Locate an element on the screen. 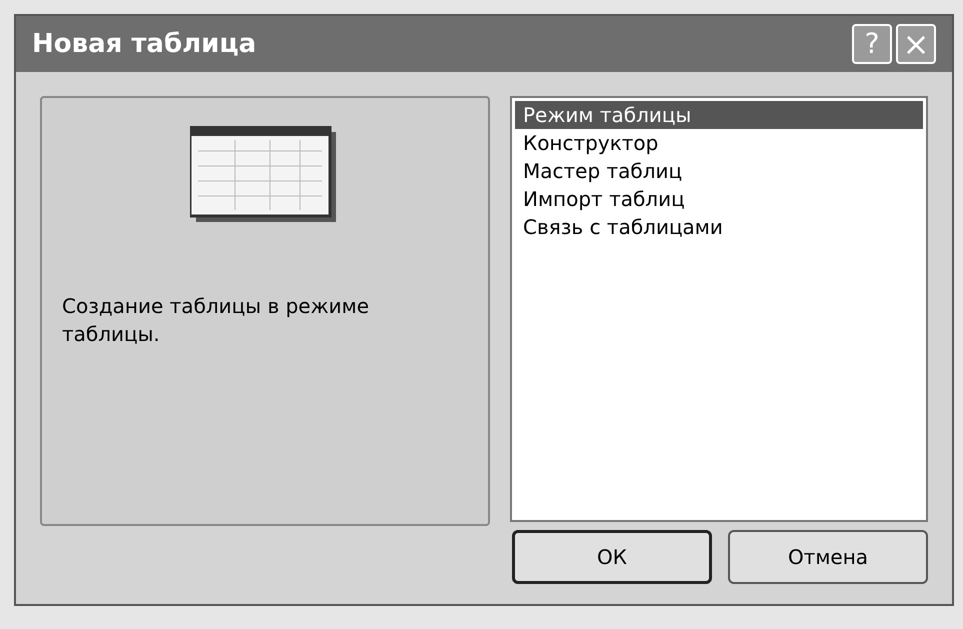 The image size is (963, 629). description-text: Создание таблицы в режиме таблицы. is located at coordinates (216, 320).